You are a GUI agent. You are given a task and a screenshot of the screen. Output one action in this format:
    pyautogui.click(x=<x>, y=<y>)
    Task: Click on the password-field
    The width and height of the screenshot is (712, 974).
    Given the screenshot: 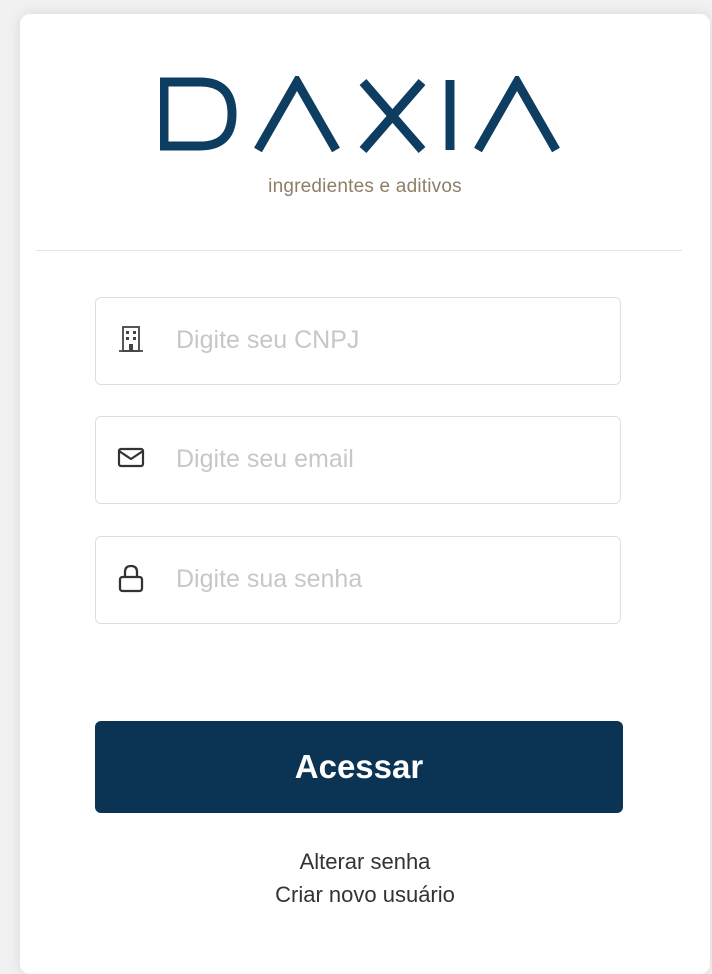 What is the action you would take?
    pyautogui.click(x=358, y=580)
    